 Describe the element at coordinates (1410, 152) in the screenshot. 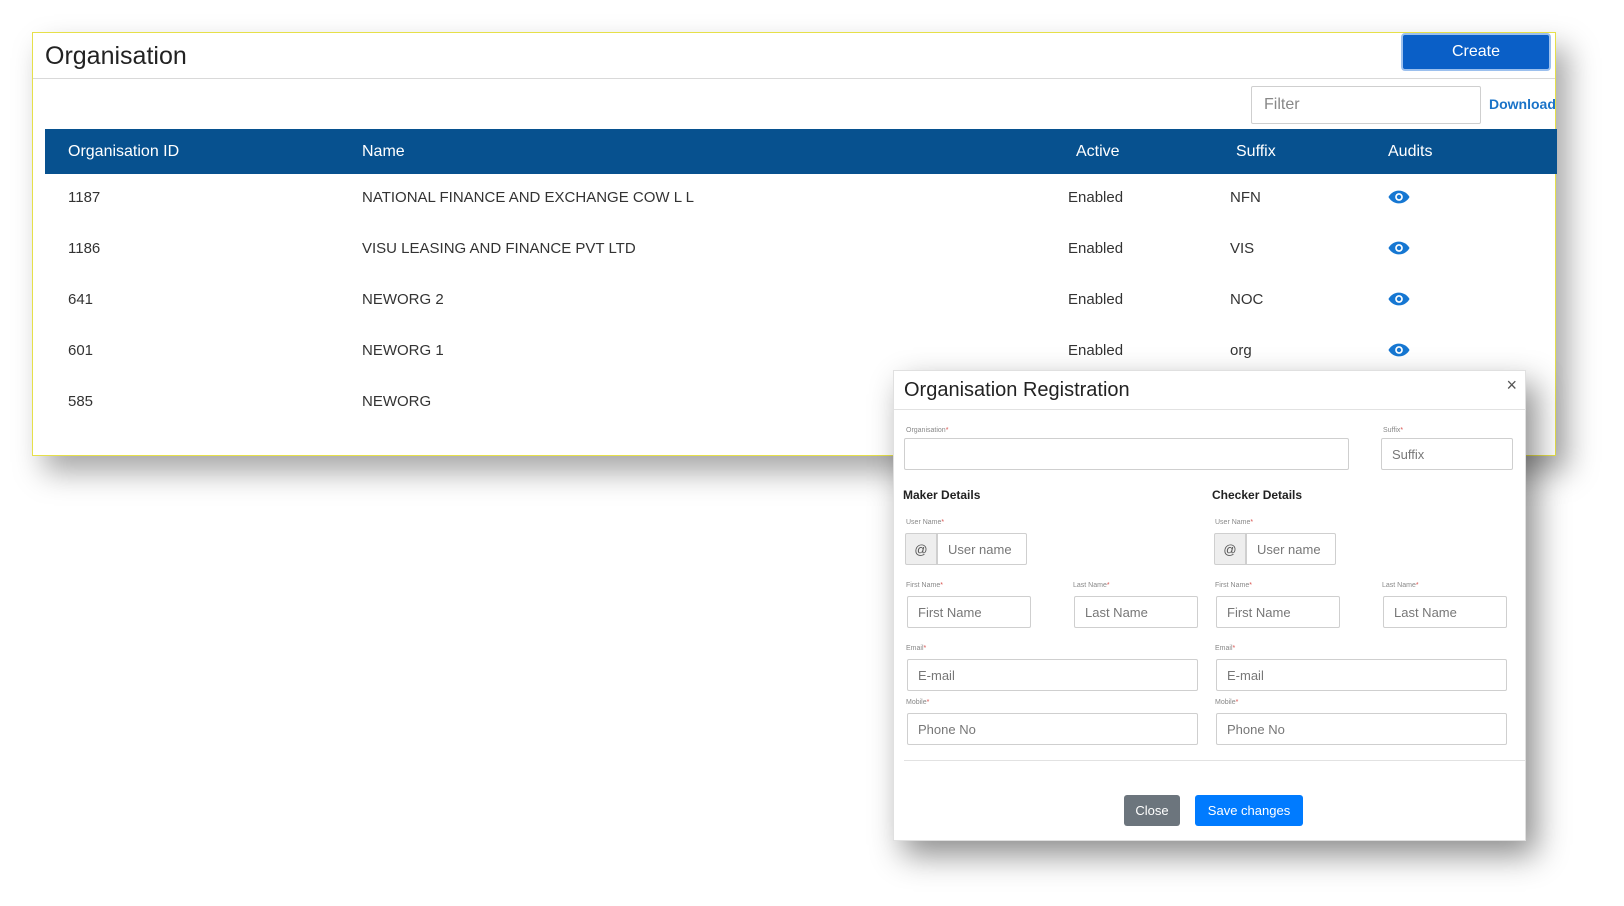

I see `column-header-audits: Audits` at that location.